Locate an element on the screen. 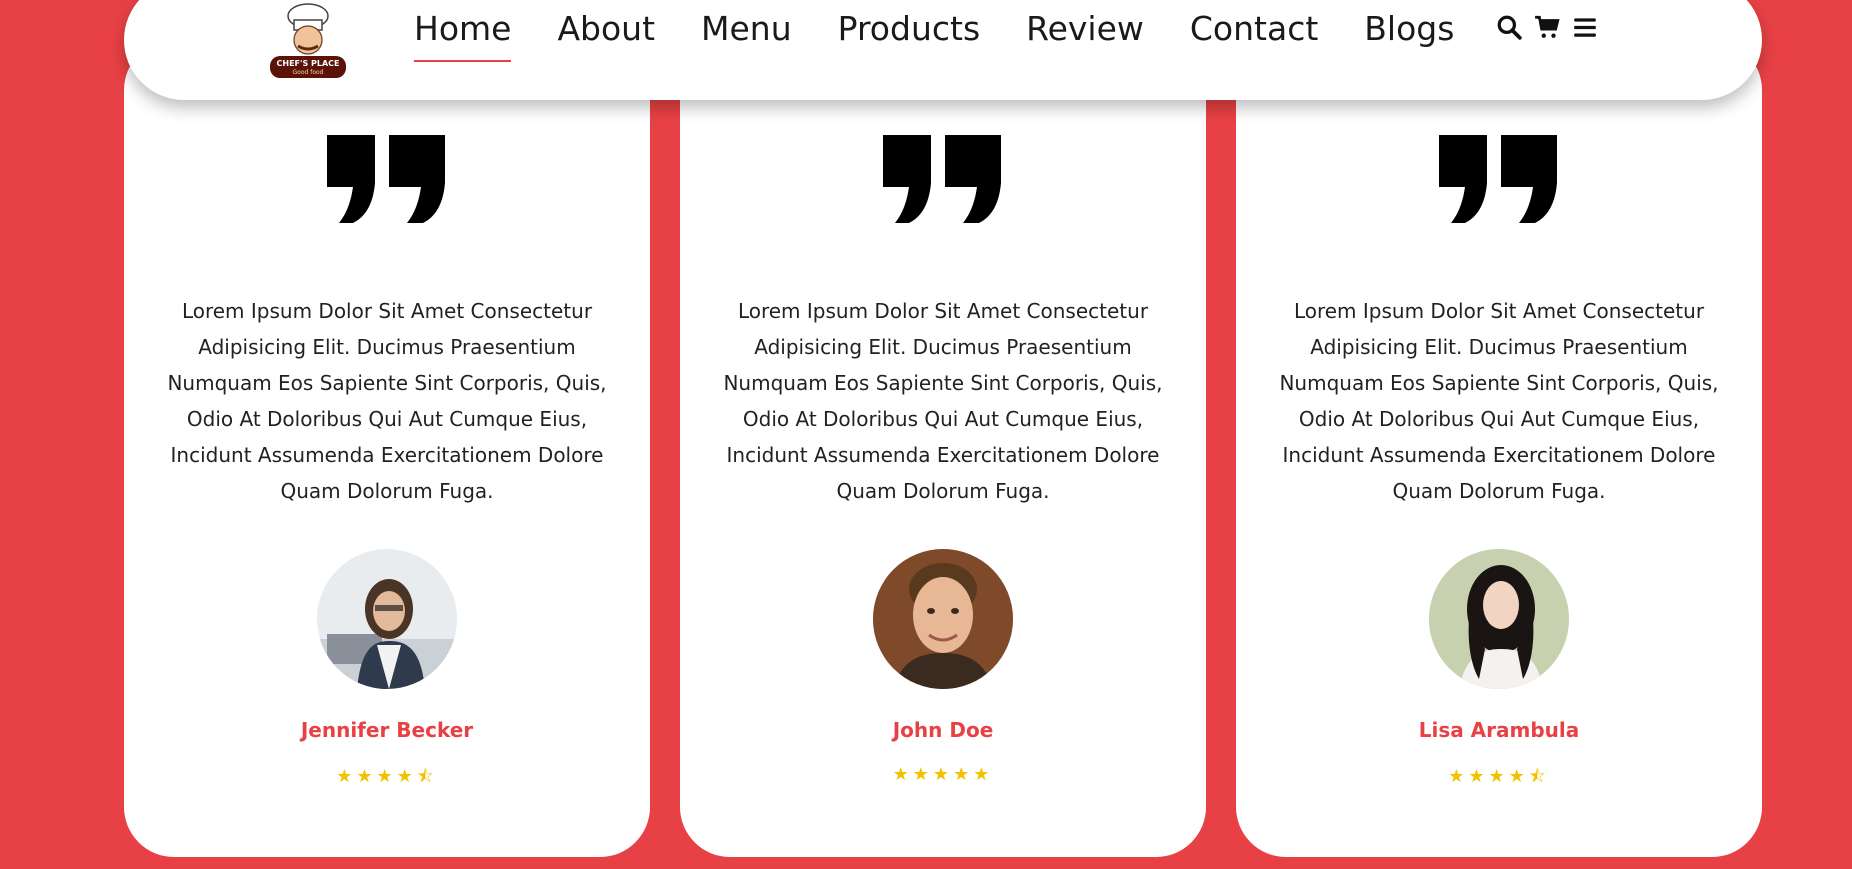  chefs-place-logo: CHEF'S PLACE Good food is located at coordinates (308, 43).